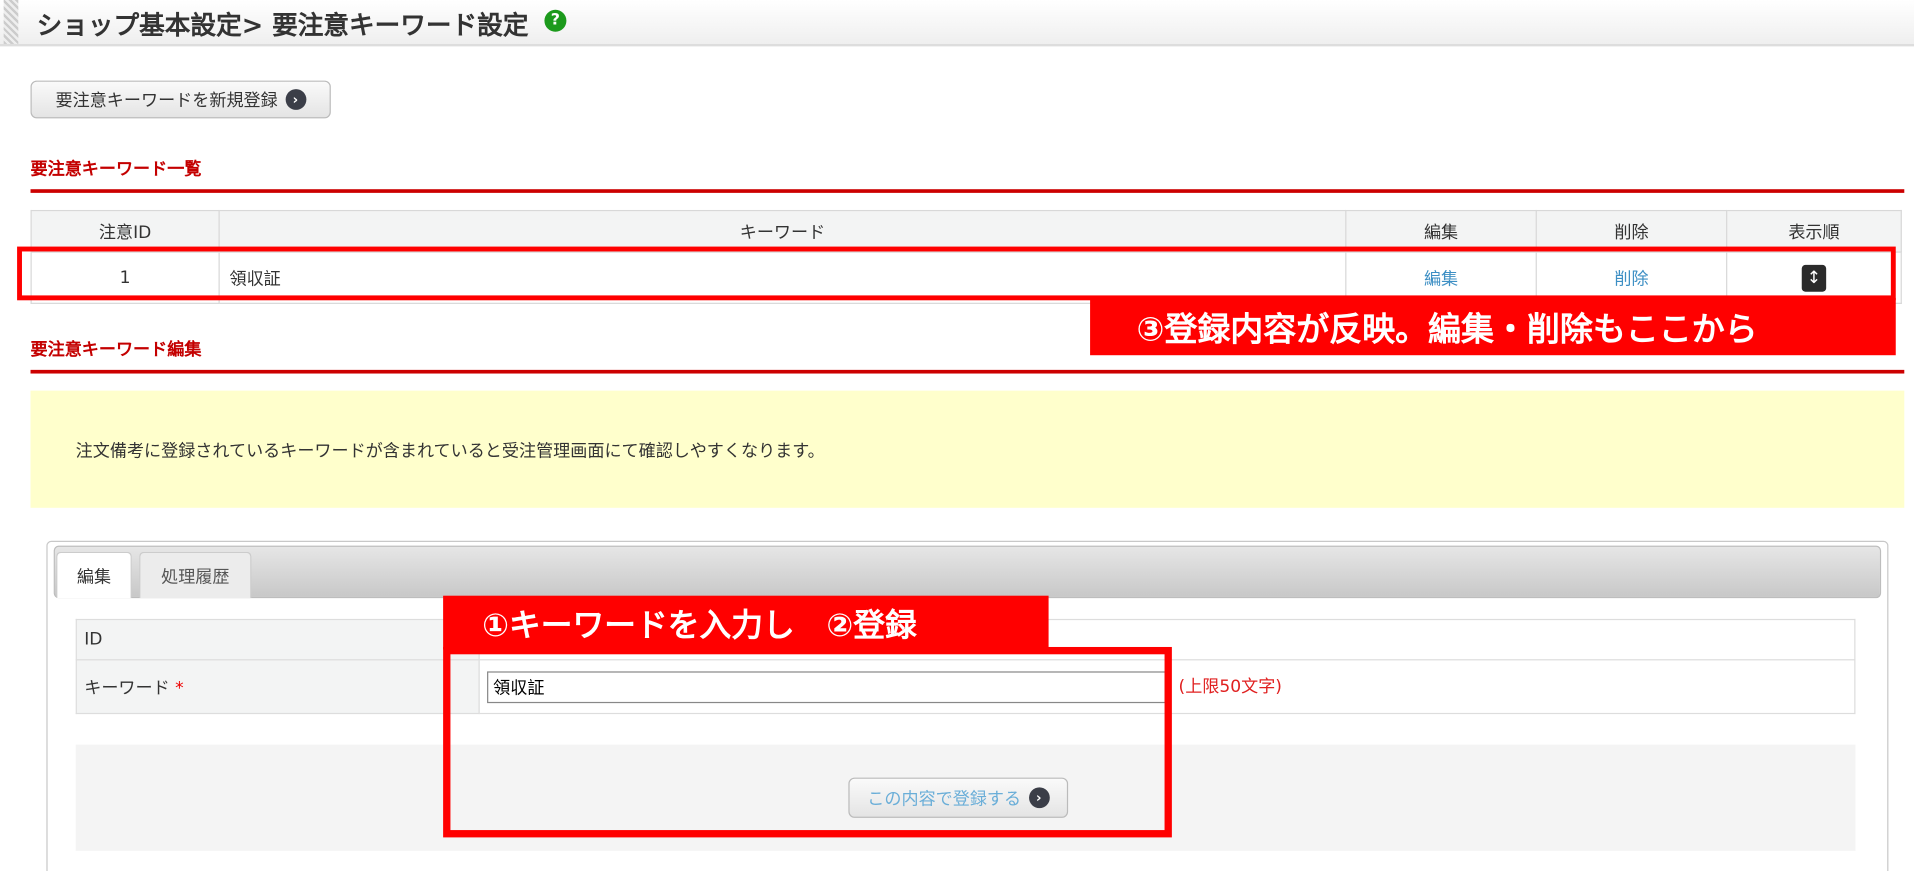  What do you see at coordinates (116, 350) in the screenshot?
I see `edit-heading: 要注意キーワード編集` at bounding box center [116, 350].